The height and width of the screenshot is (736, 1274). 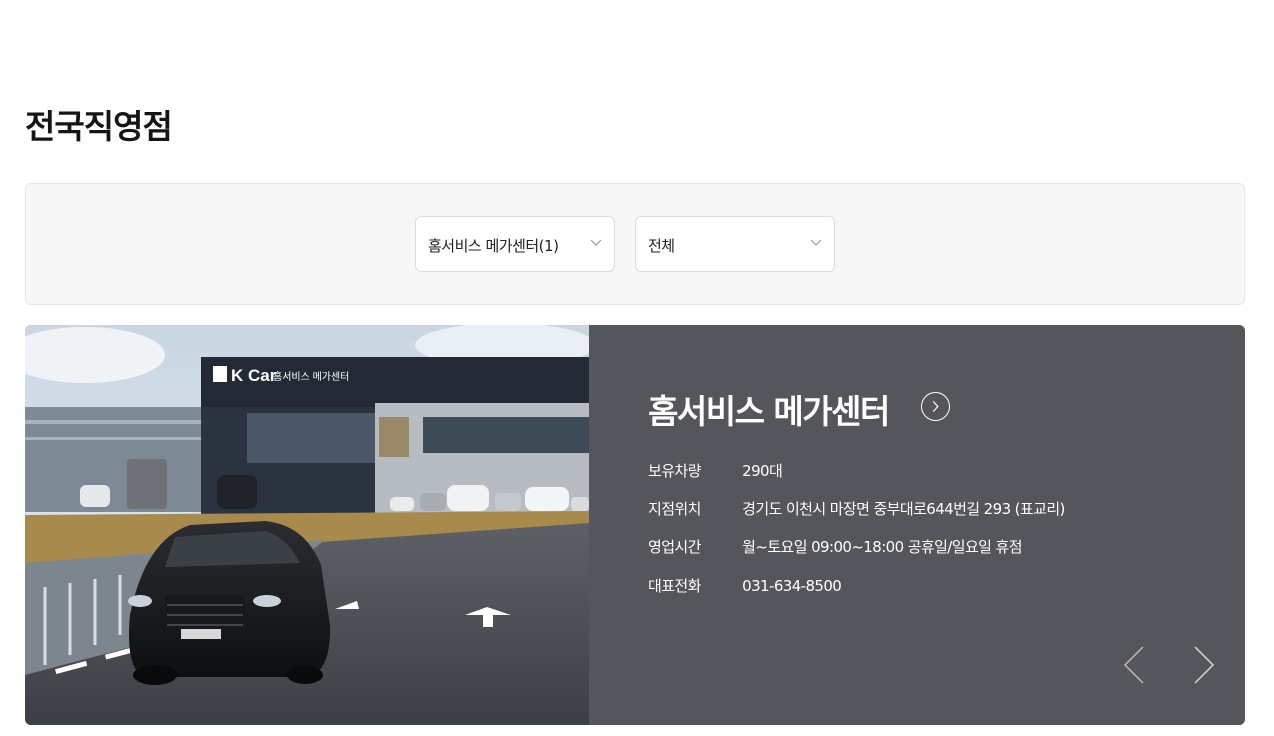 I want to click on region-select: 홈서비스 메가센터(1), so click(x=515, y=244).